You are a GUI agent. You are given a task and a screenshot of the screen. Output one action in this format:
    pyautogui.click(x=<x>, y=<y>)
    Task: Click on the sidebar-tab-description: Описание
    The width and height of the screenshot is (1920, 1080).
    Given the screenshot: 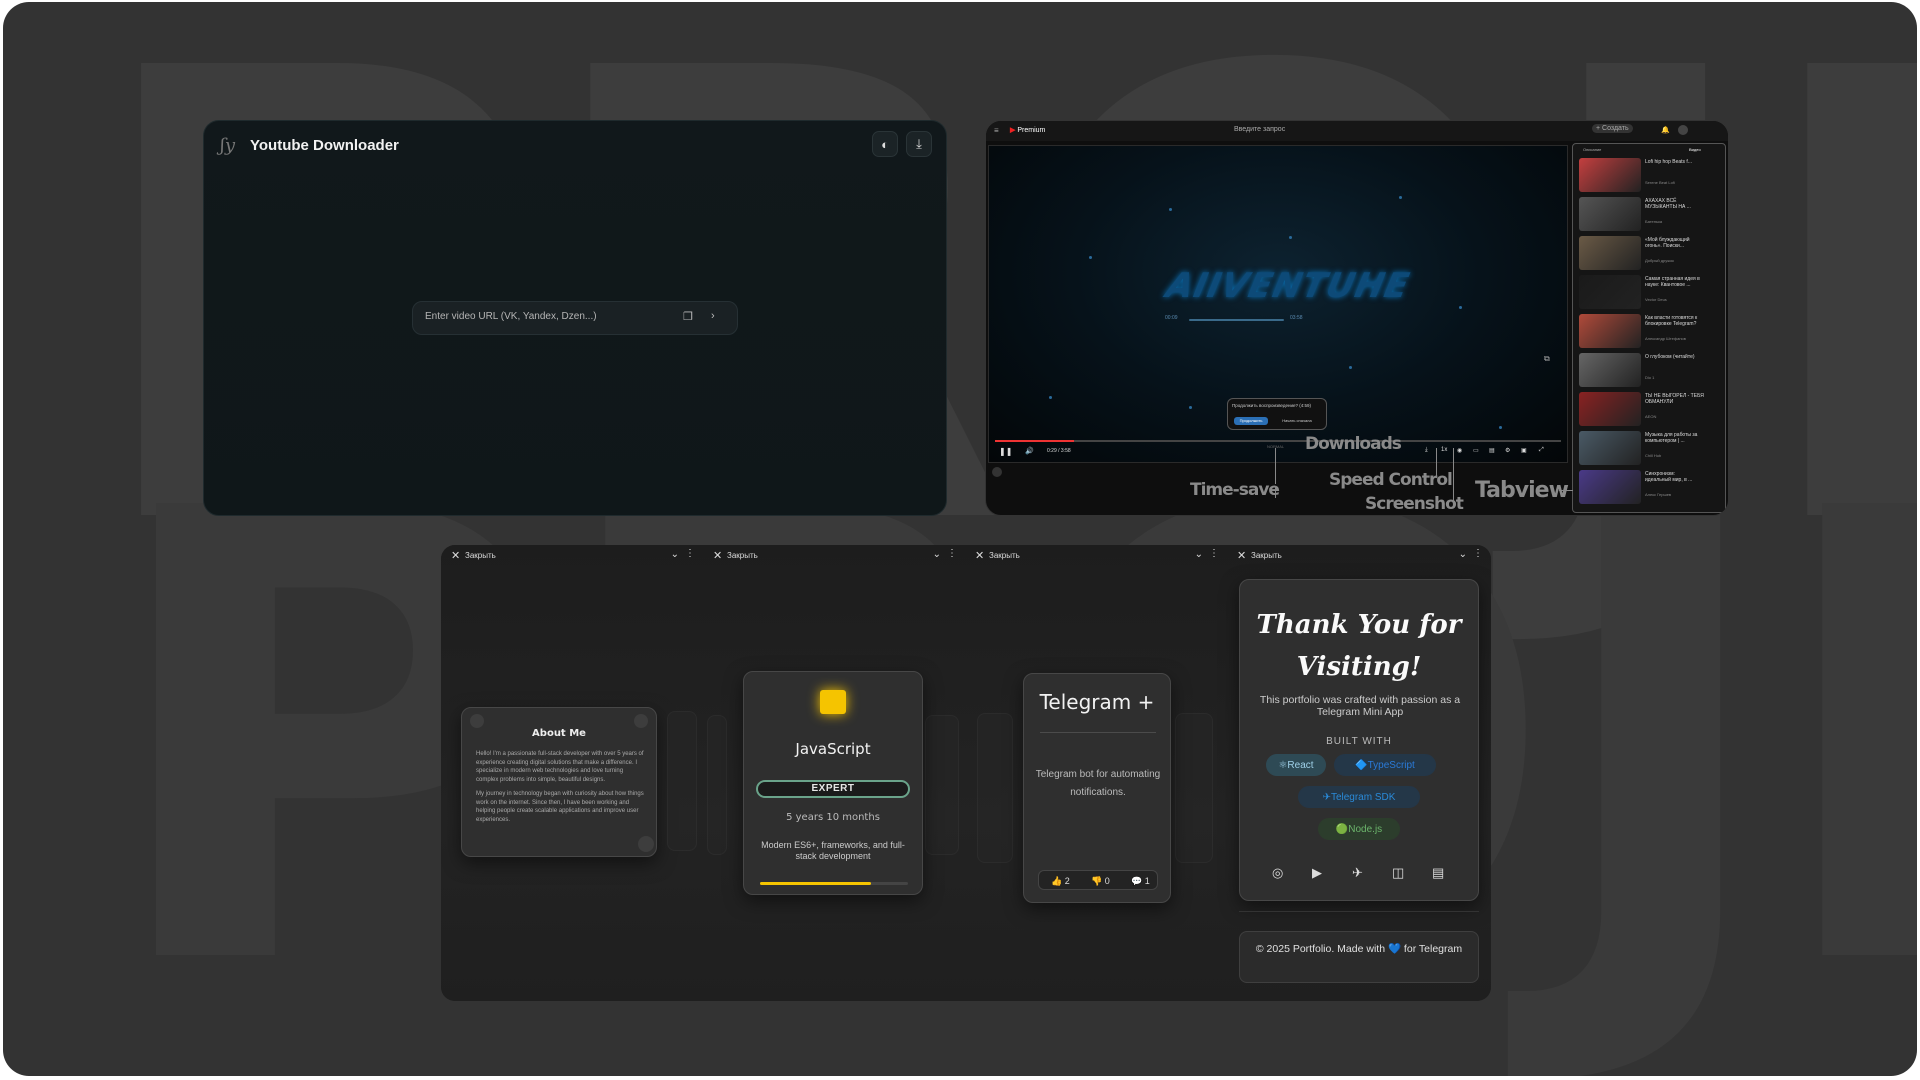 What is the action you would take?
    pyautogui.click(x=1592, y=149)
    